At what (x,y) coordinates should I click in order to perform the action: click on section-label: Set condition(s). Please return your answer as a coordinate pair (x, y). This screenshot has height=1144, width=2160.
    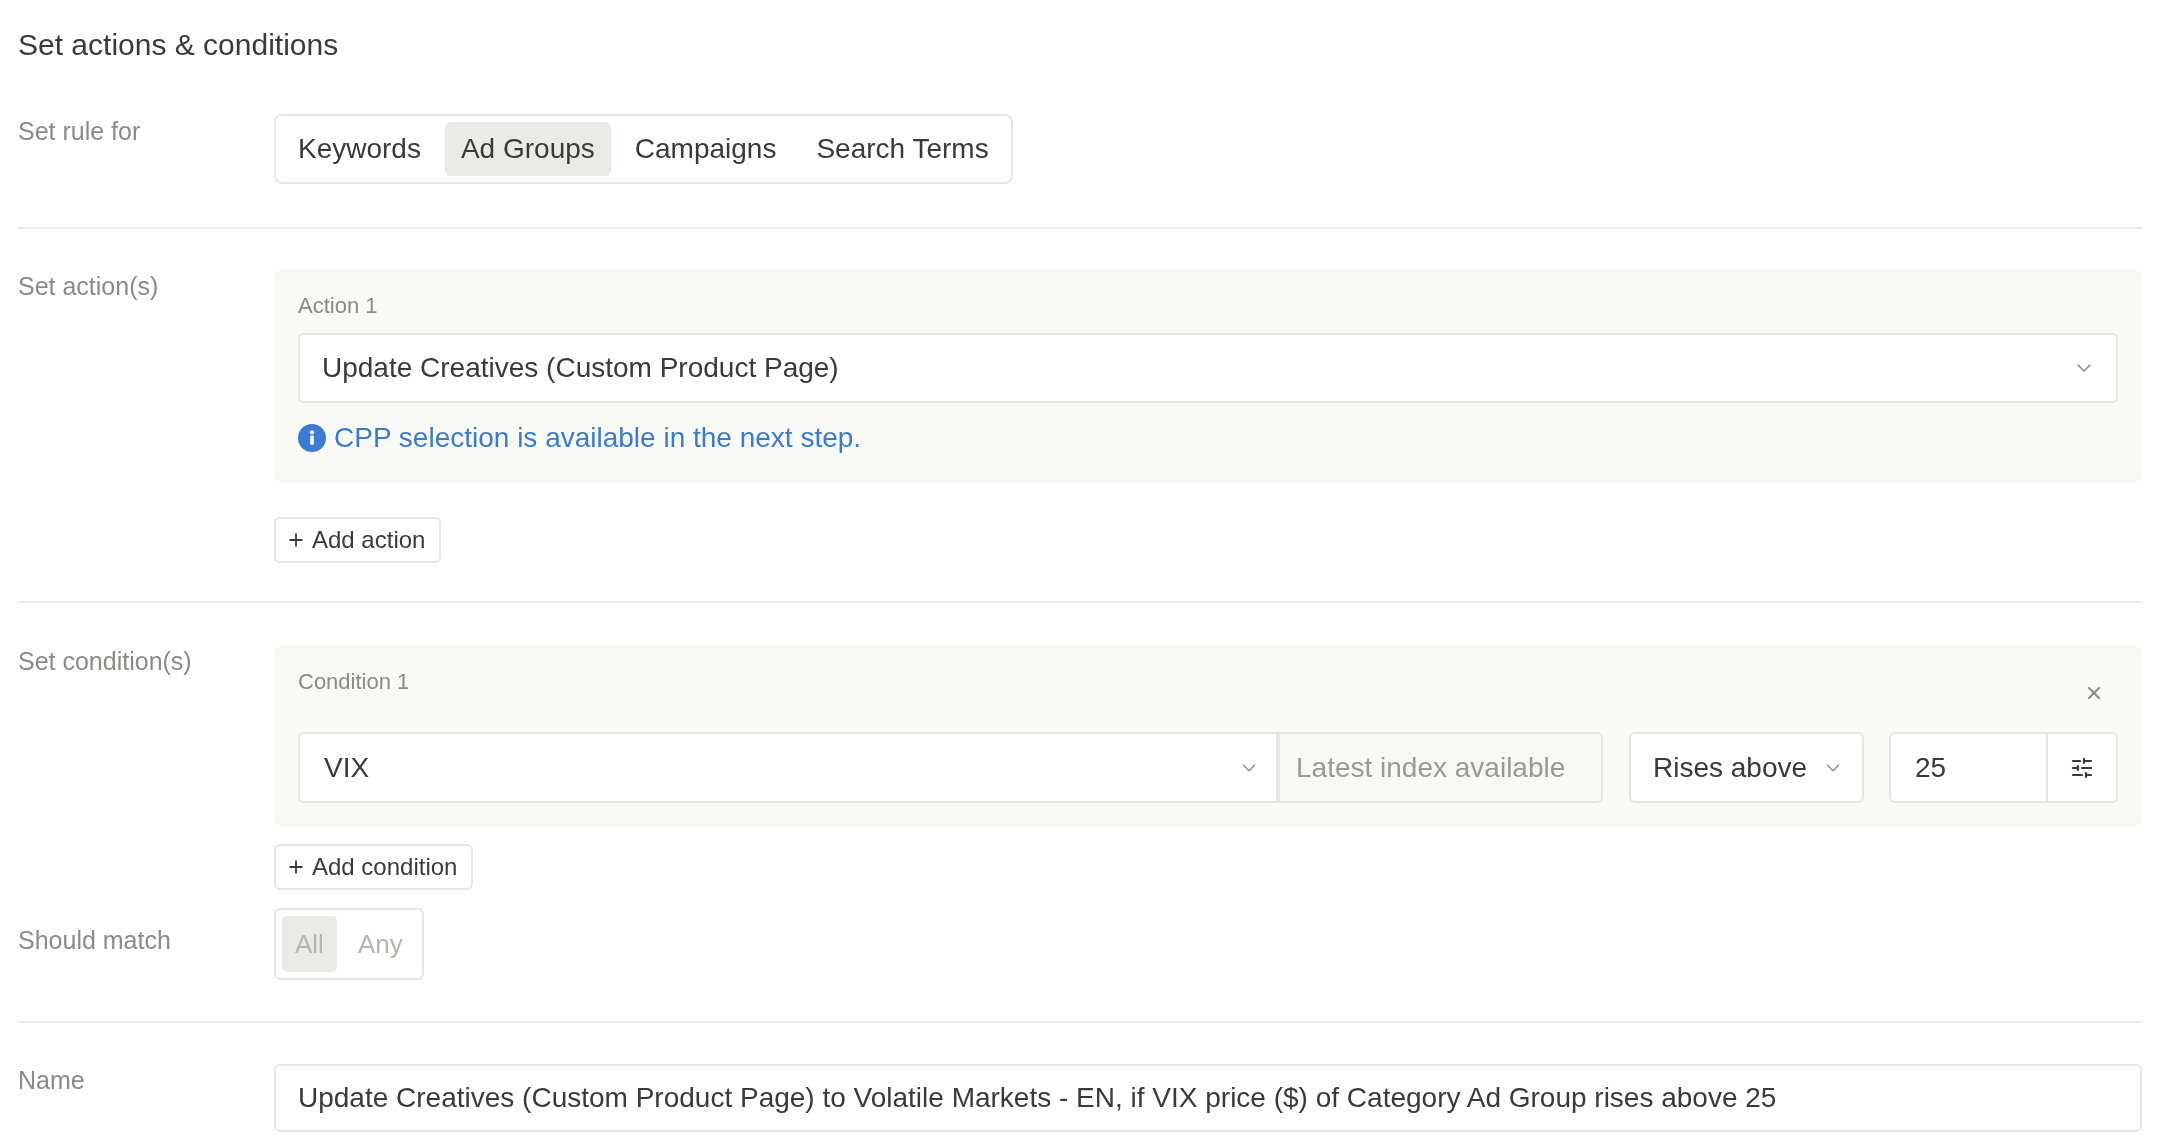
    Looking at the image, I should click on (105, 661).